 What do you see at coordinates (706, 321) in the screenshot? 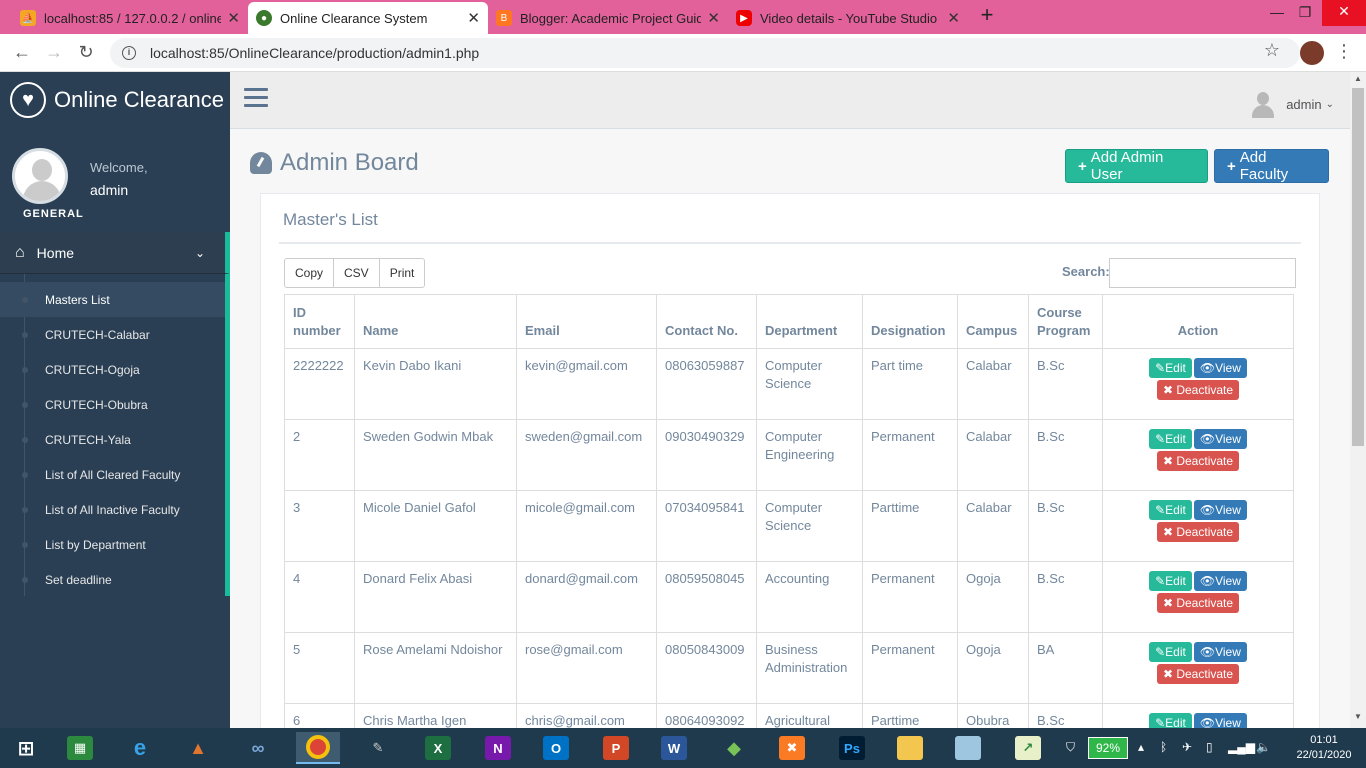
I see `column-header: Contact No.` at bounding box center [706, 321].